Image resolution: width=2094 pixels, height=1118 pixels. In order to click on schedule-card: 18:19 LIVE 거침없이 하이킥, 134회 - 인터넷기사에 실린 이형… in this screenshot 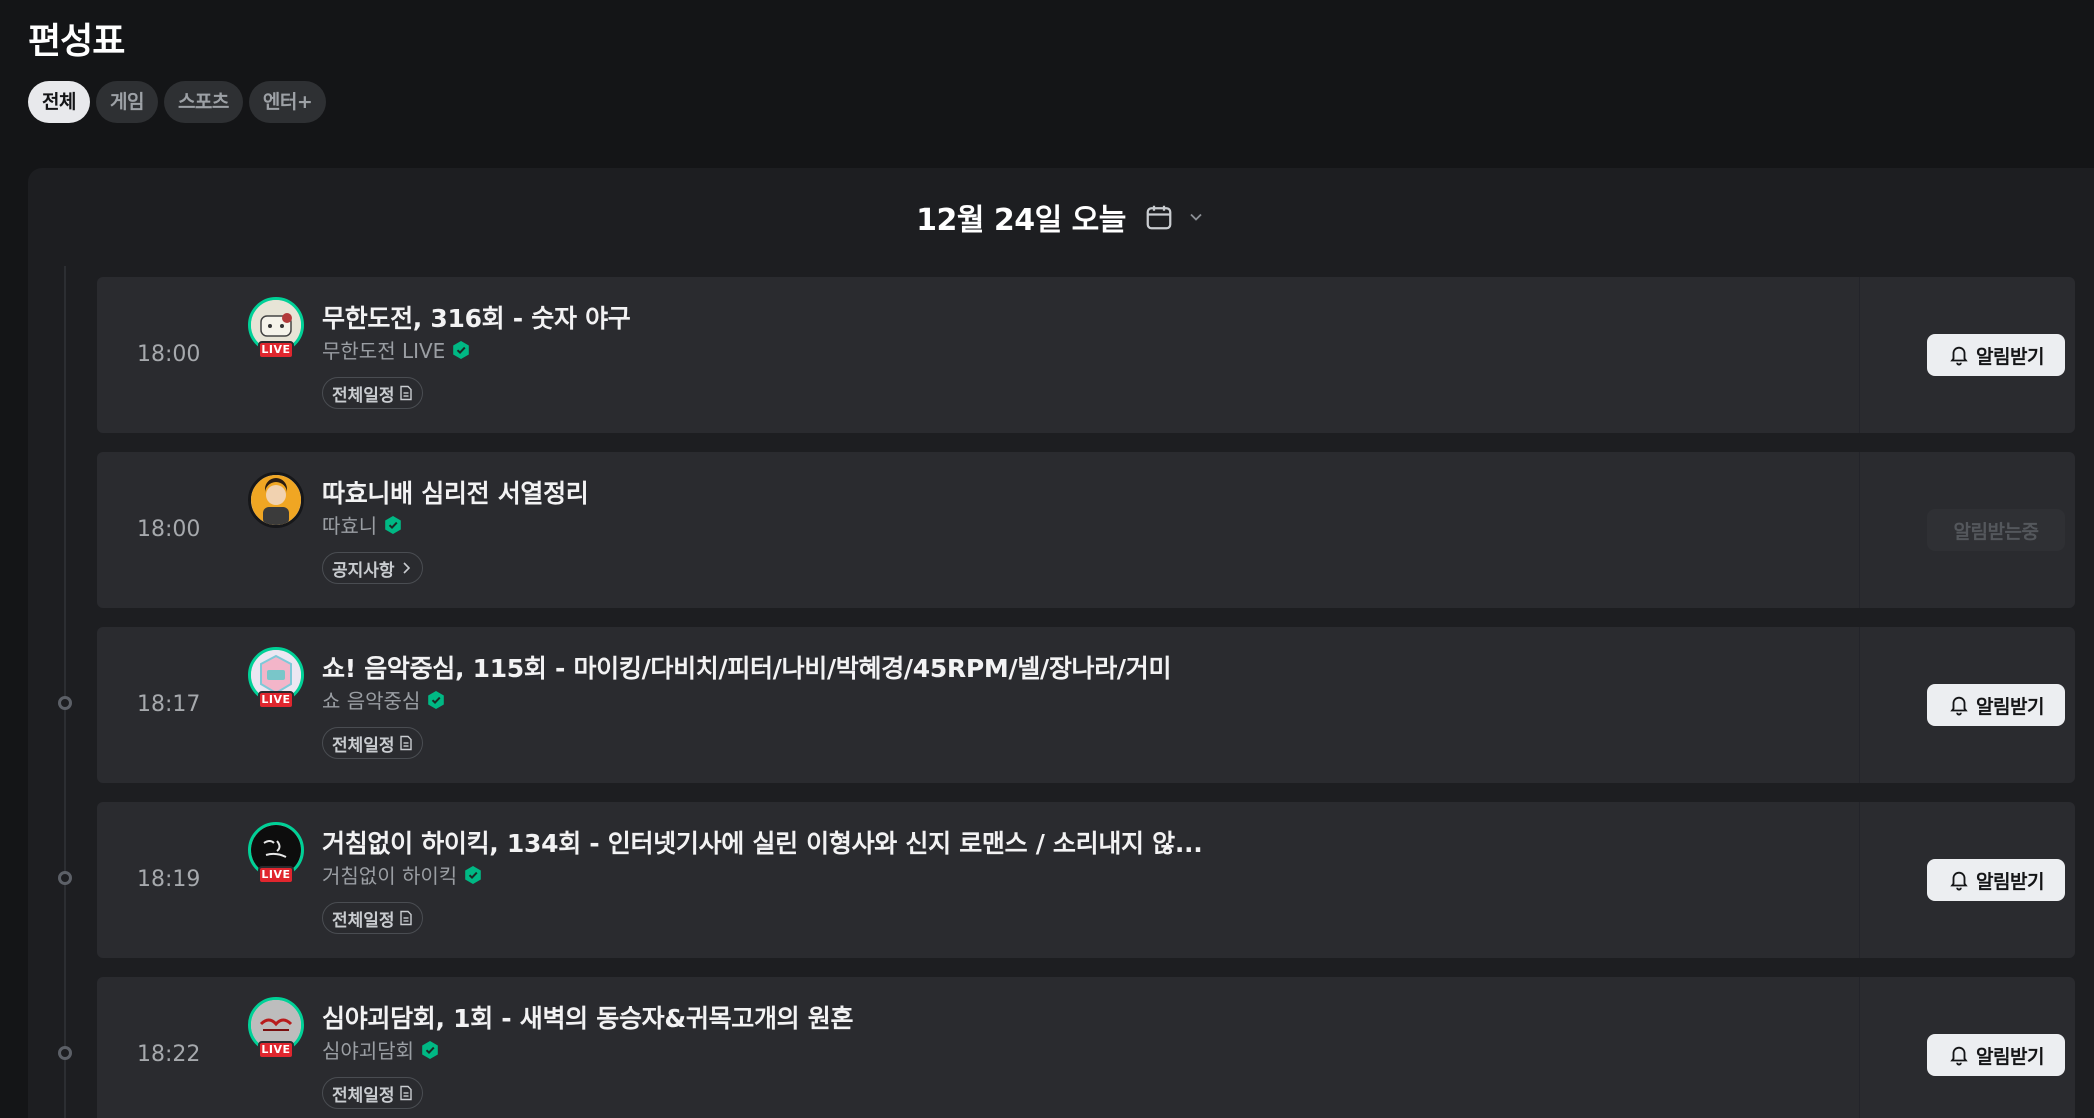, I will do `click(1086, 880)`.